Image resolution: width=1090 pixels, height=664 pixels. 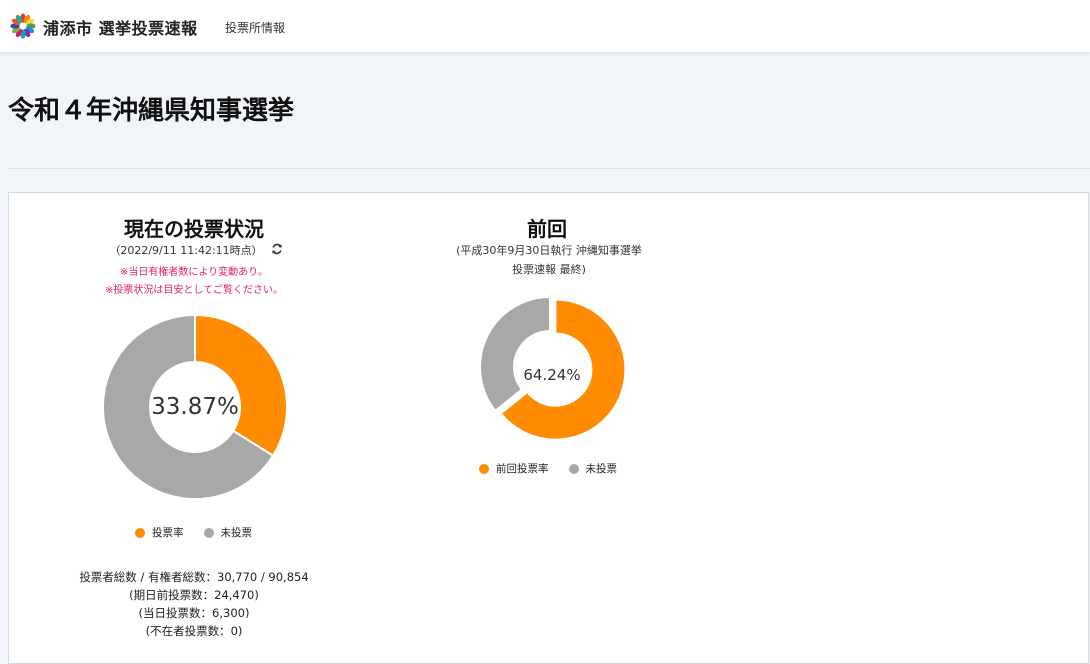 What do you see at coordinates (277, 249) in the screenshot?
I see `refresh-icon` at bounding box center [277, 249].